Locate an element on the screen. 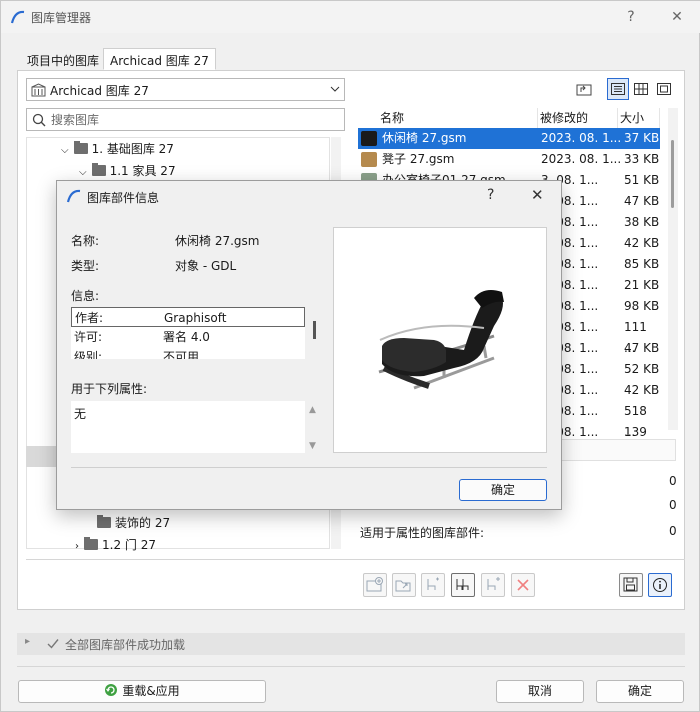  lounge-chair-preview-icon is located at coordinates (441, 340).